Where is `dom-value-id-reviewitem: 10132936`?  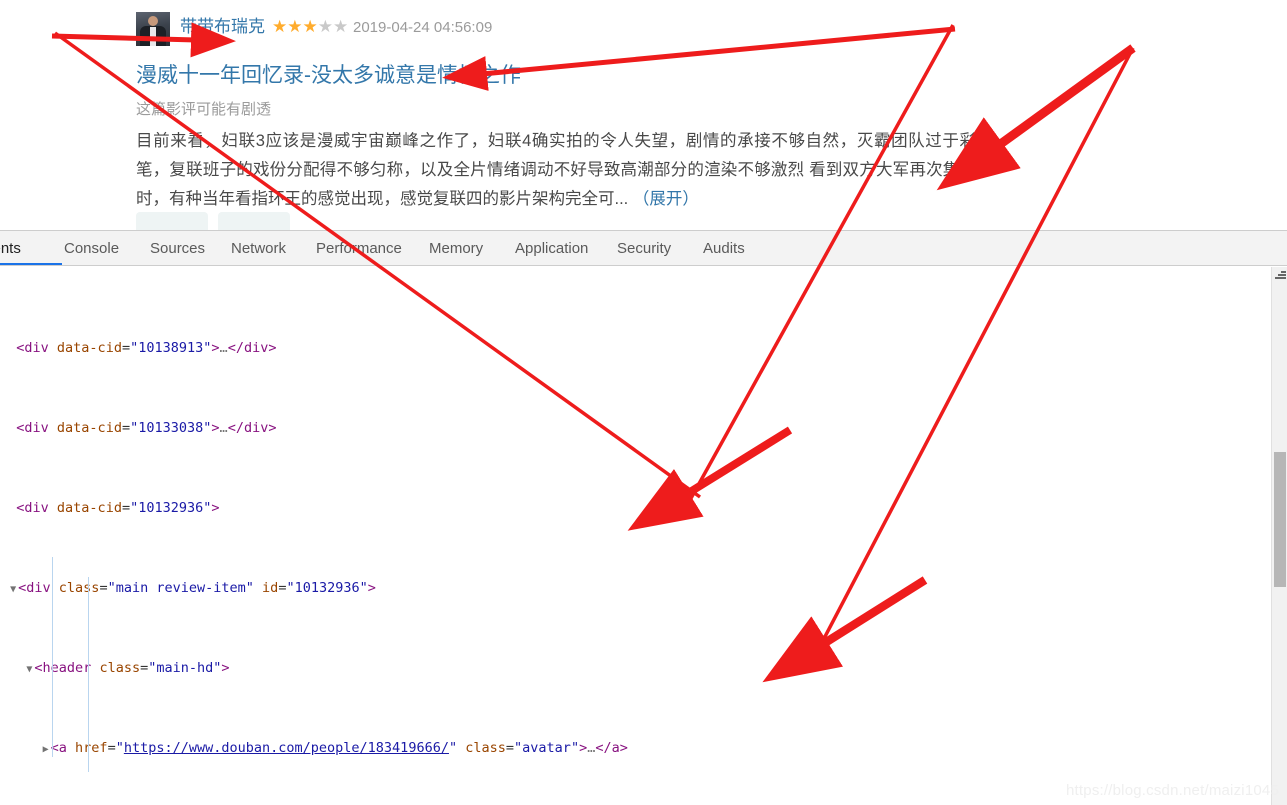 dom-value-id-reviewitem: 10132936 is located at coordinates (327, 588).